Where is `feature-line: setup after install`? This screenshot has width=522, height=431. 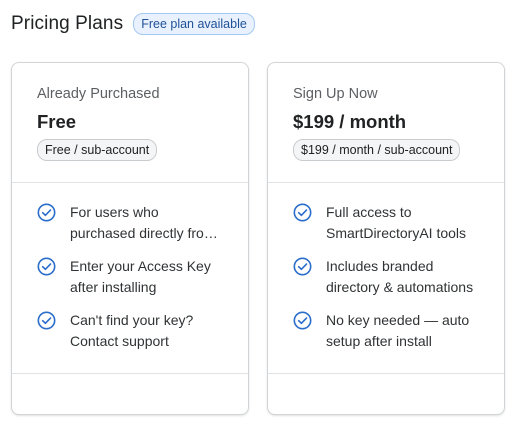
feature-line: setup after install is located at coordinates (379, 341).